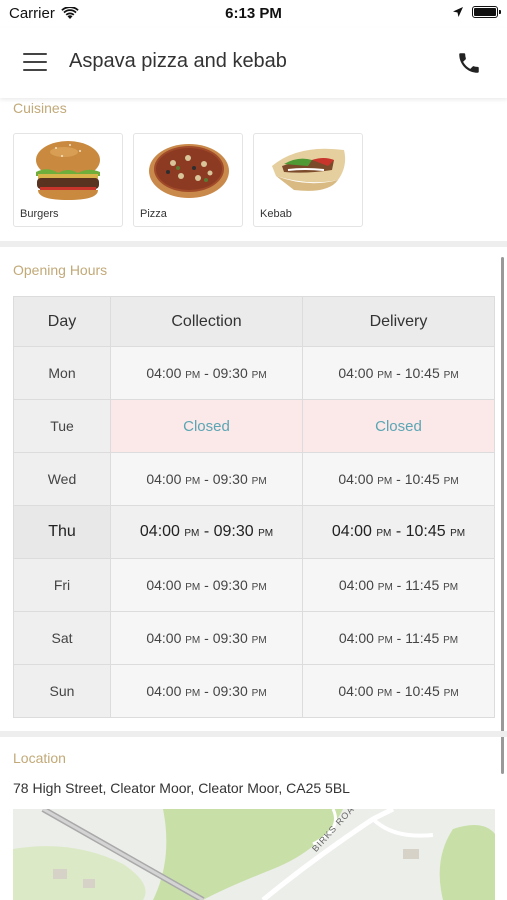 The width and height of the screenshot is (507, 900). I want to click on table-row: Tue Closed Closed, so click(254, 426).